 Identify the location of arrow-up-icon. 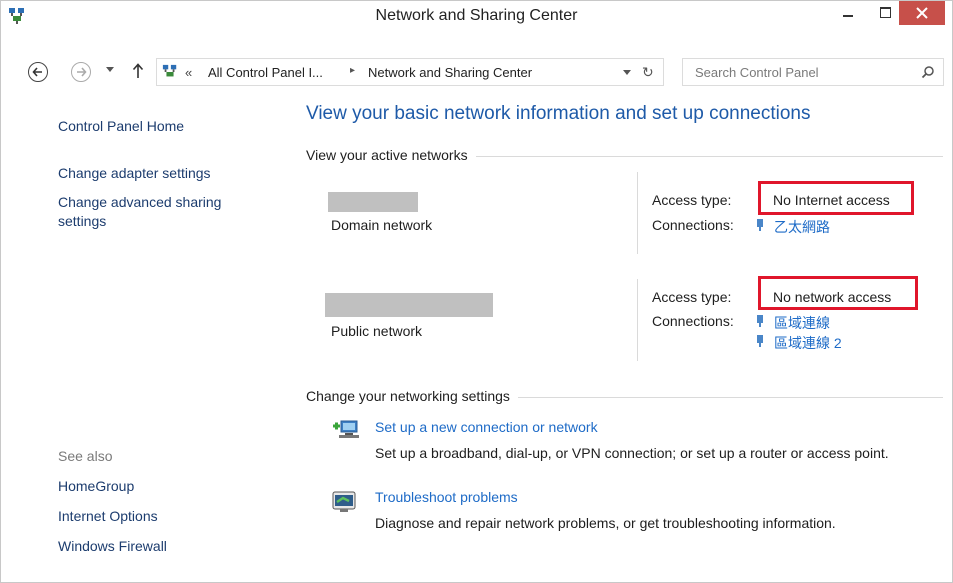
(138, 70).